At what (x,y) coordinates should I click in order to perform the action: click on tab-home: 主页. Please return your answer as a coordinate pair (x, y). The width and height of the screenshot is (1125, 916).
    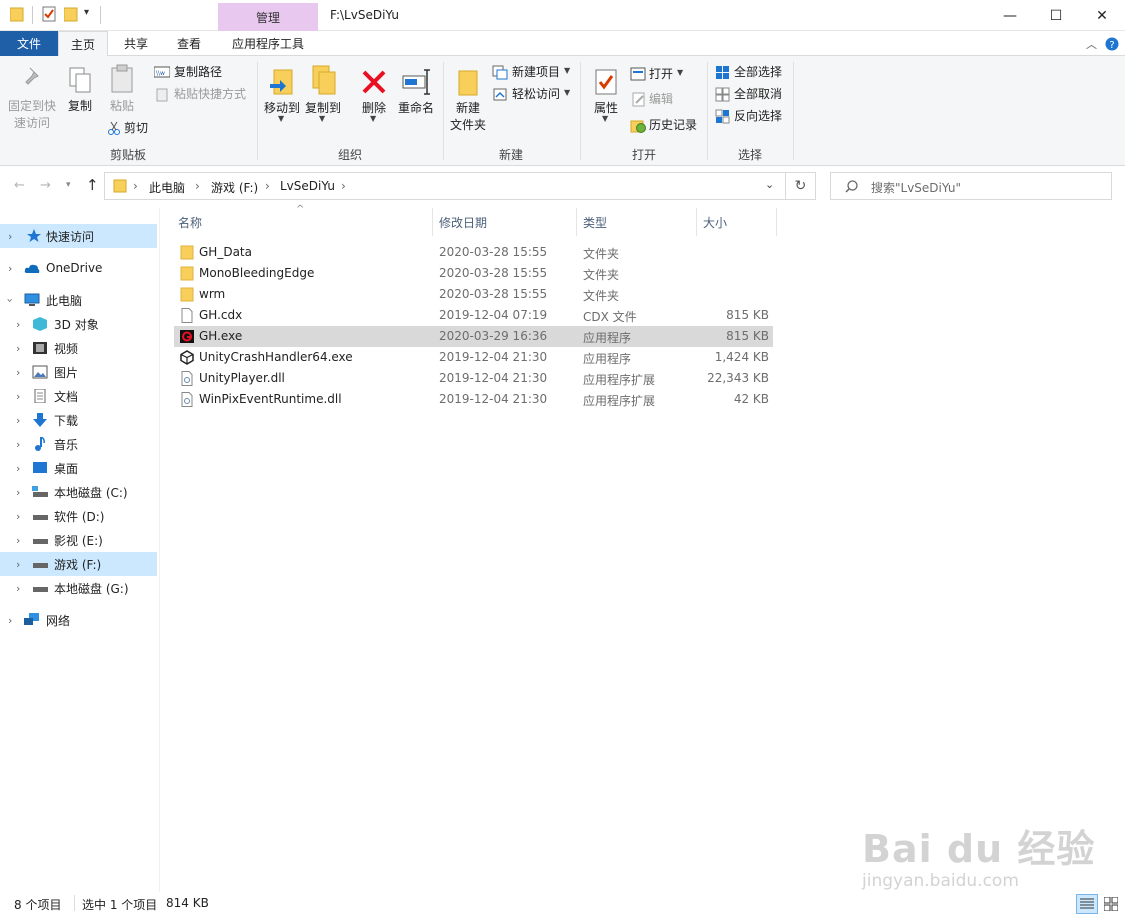
    Looking at the image, I should click on (83, 44).